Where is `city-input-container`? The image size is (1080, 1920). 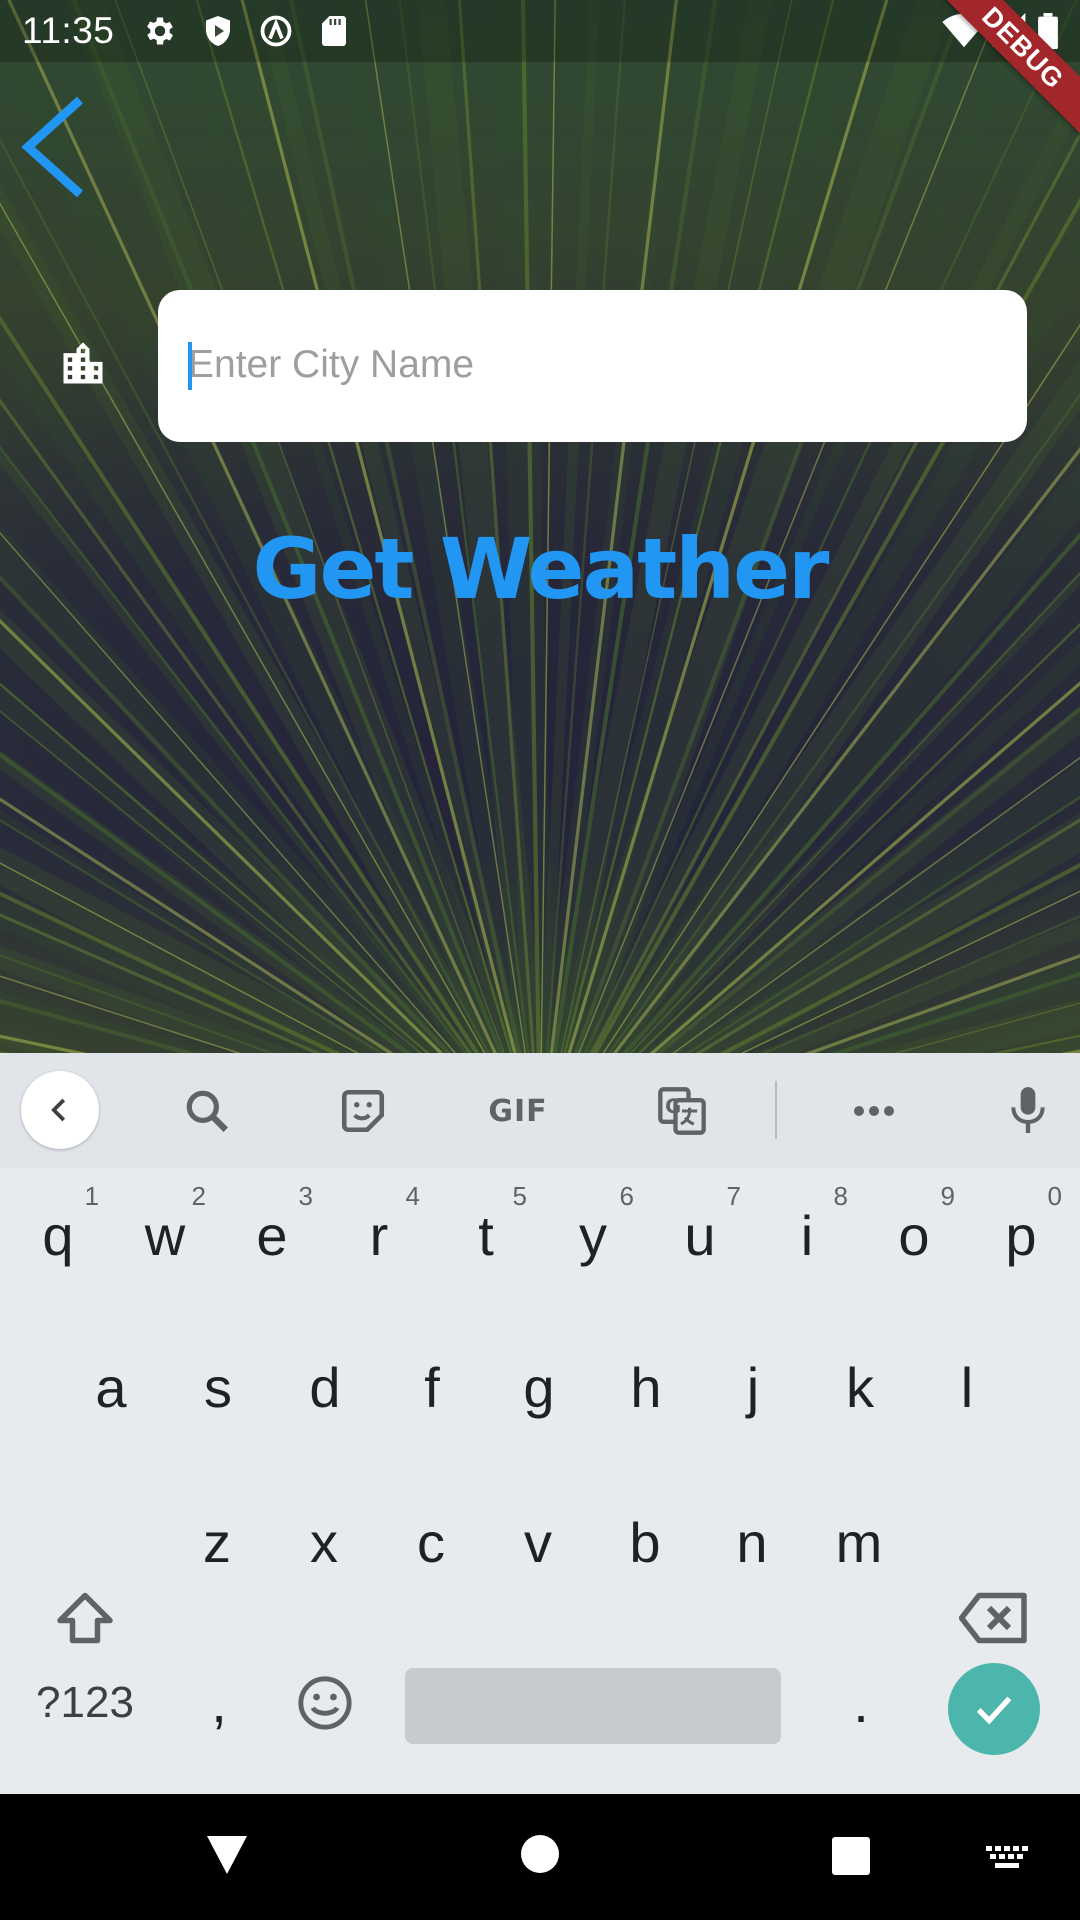 city-input-container is located at coordinates (592, 366).